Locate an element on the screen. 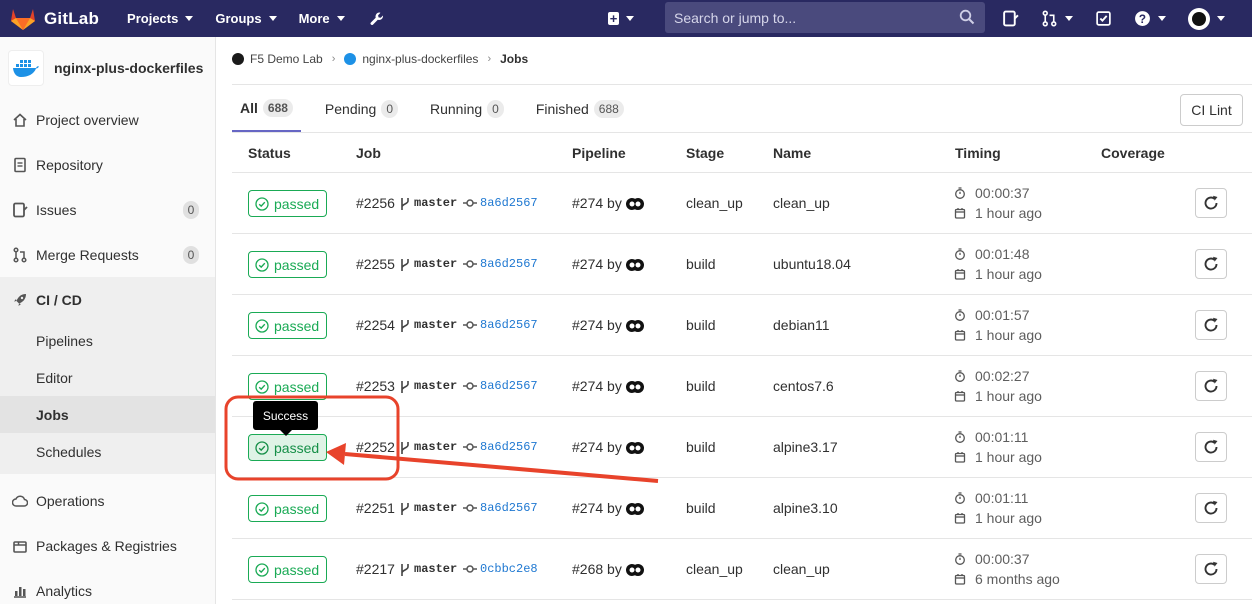 This screenshot has width=1252, height=613. sidebar-item-cicd: CI / CD is located at coordinates (107, 299).